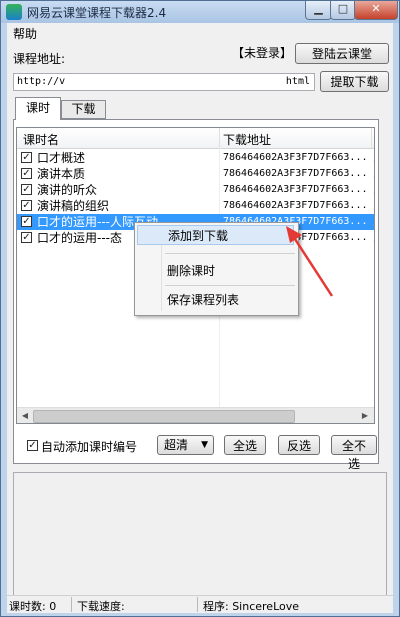  I want to click on minimize-icon: ▁, so click(318, 8).